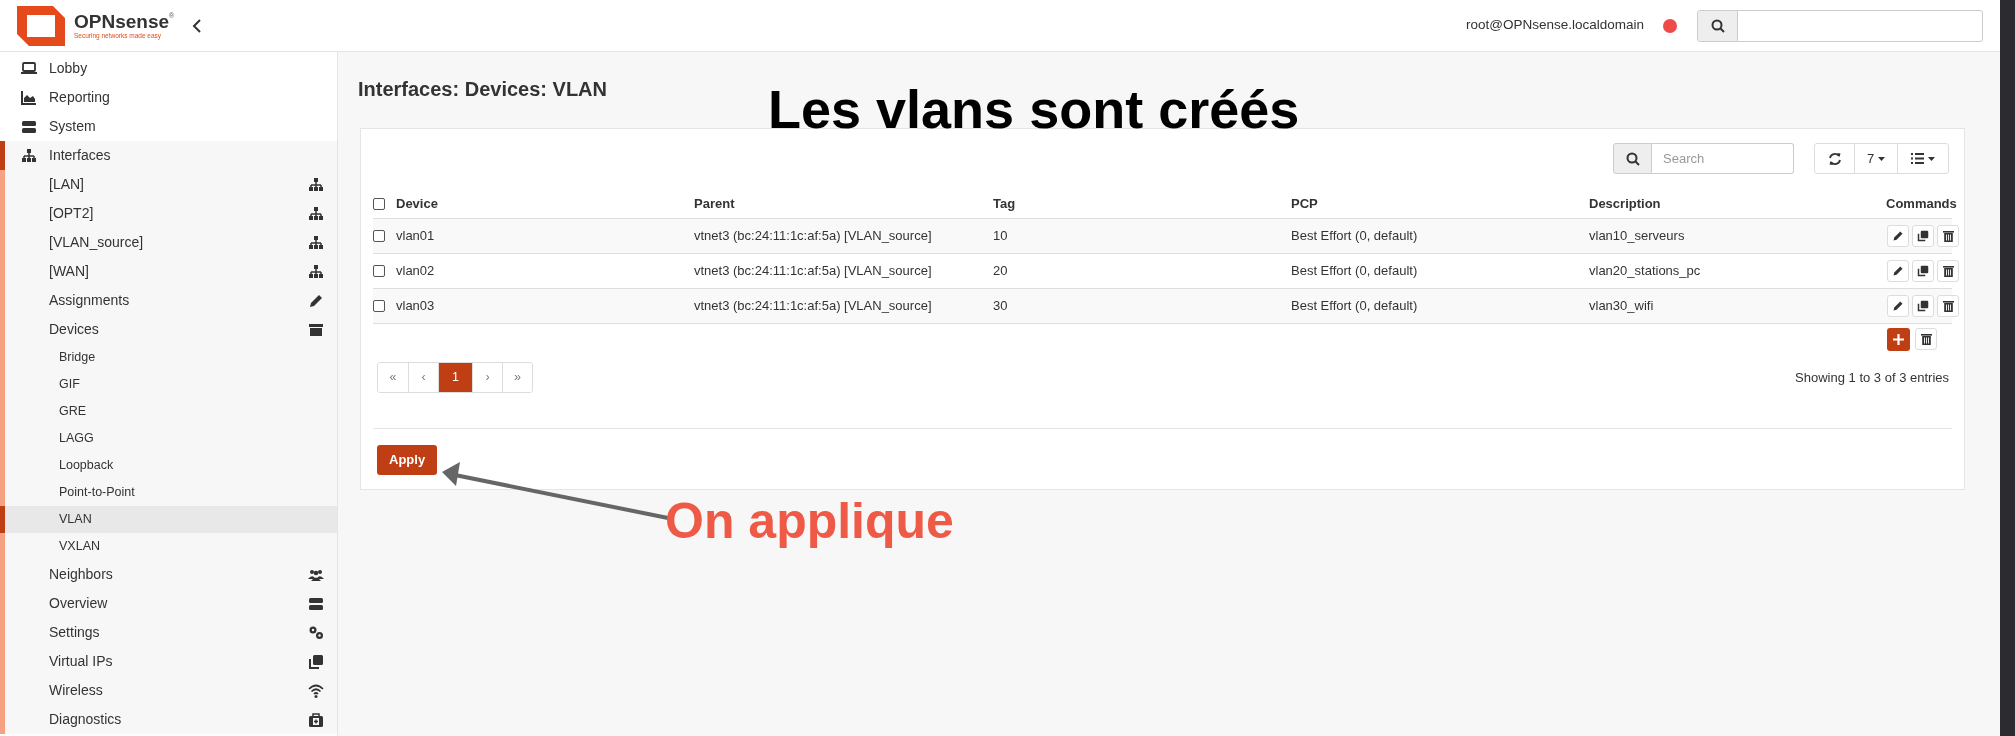 This screenshot has width=2015, height=736. Describe the element at coordinates (416, 236) in the screenshot. I see `table-cell-text: vlan01` at that location.